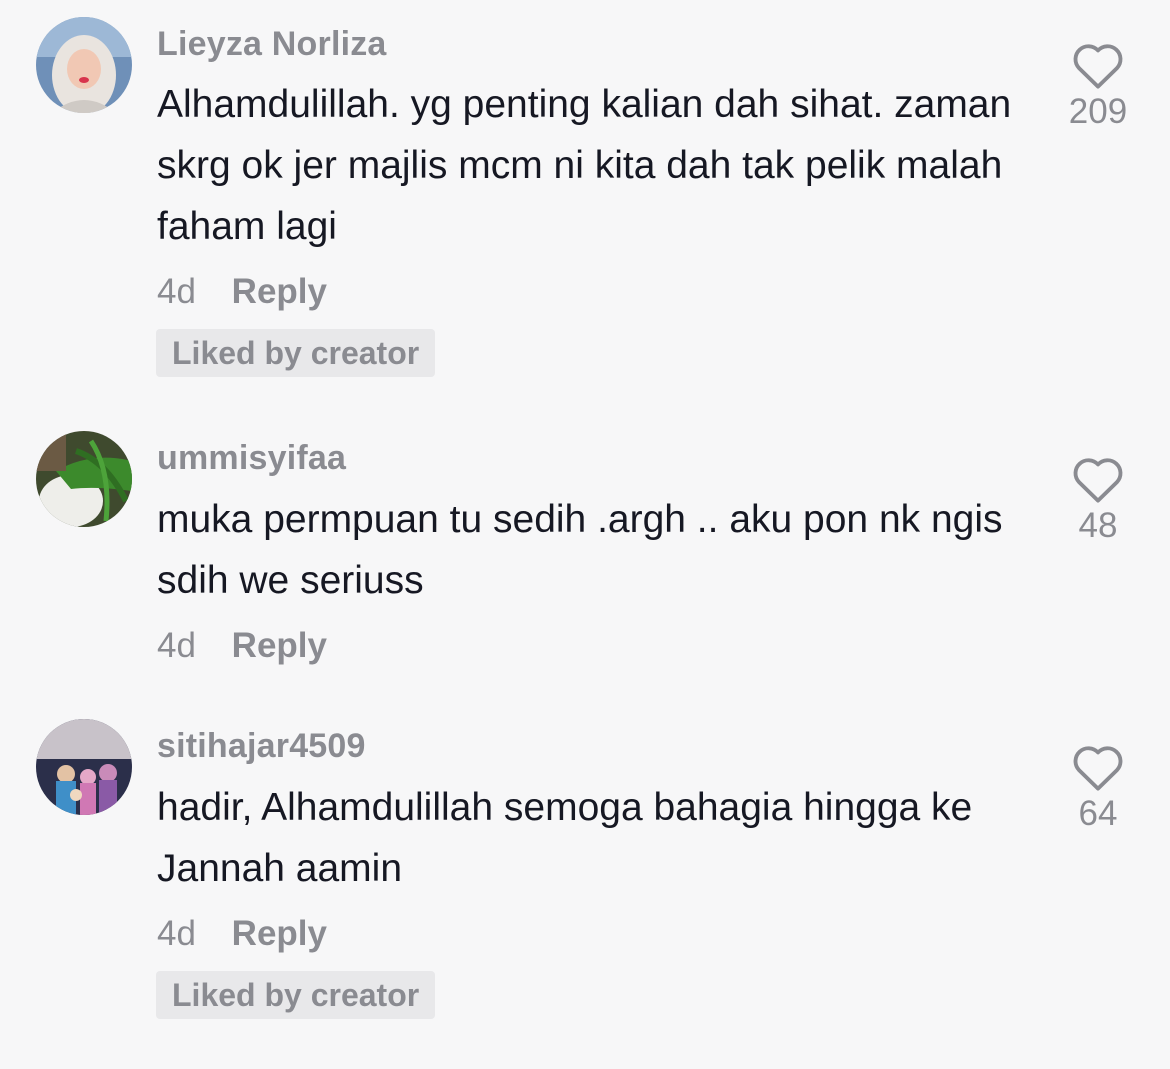 The width and height of the screenshot is (1170, 1069). What do you see at coordinates (272, 44) in the screenshot?
I see `comment-username: Lieyza Norliza` at bounding box center [272, 44].